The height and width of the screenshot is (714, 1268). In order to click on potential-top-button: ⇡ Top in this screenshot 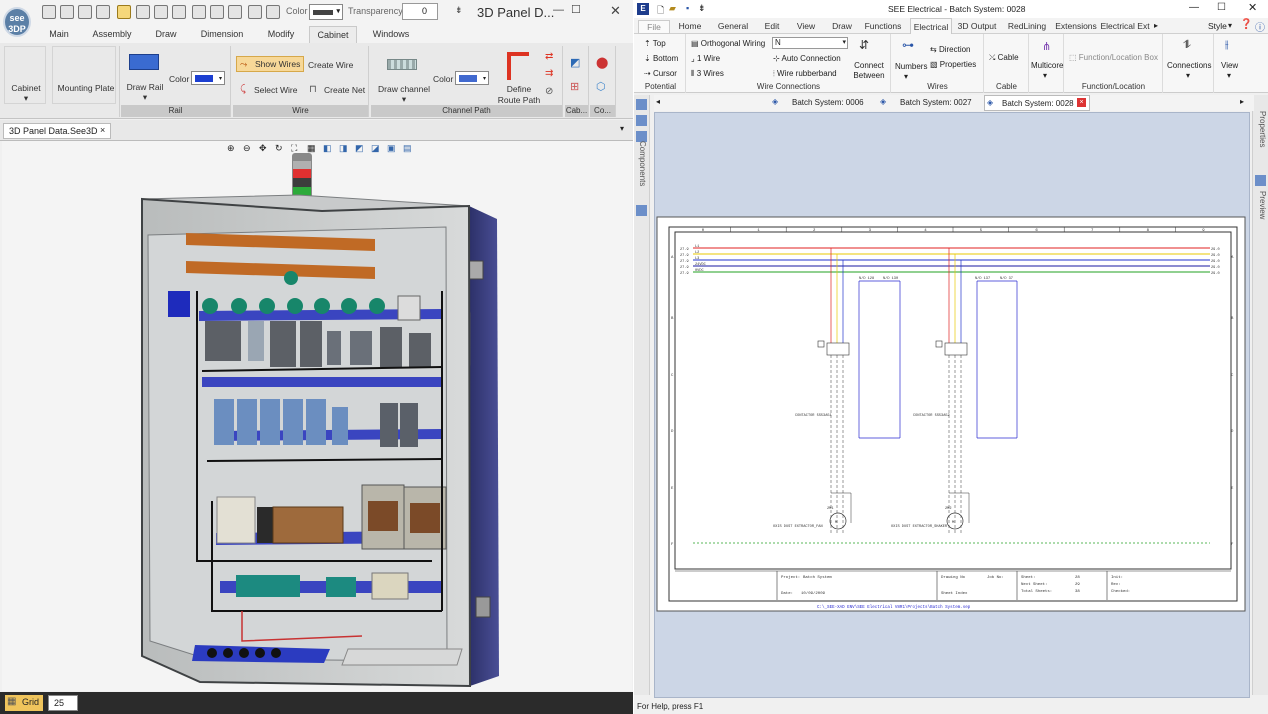, I will do `click(655, 44)`.